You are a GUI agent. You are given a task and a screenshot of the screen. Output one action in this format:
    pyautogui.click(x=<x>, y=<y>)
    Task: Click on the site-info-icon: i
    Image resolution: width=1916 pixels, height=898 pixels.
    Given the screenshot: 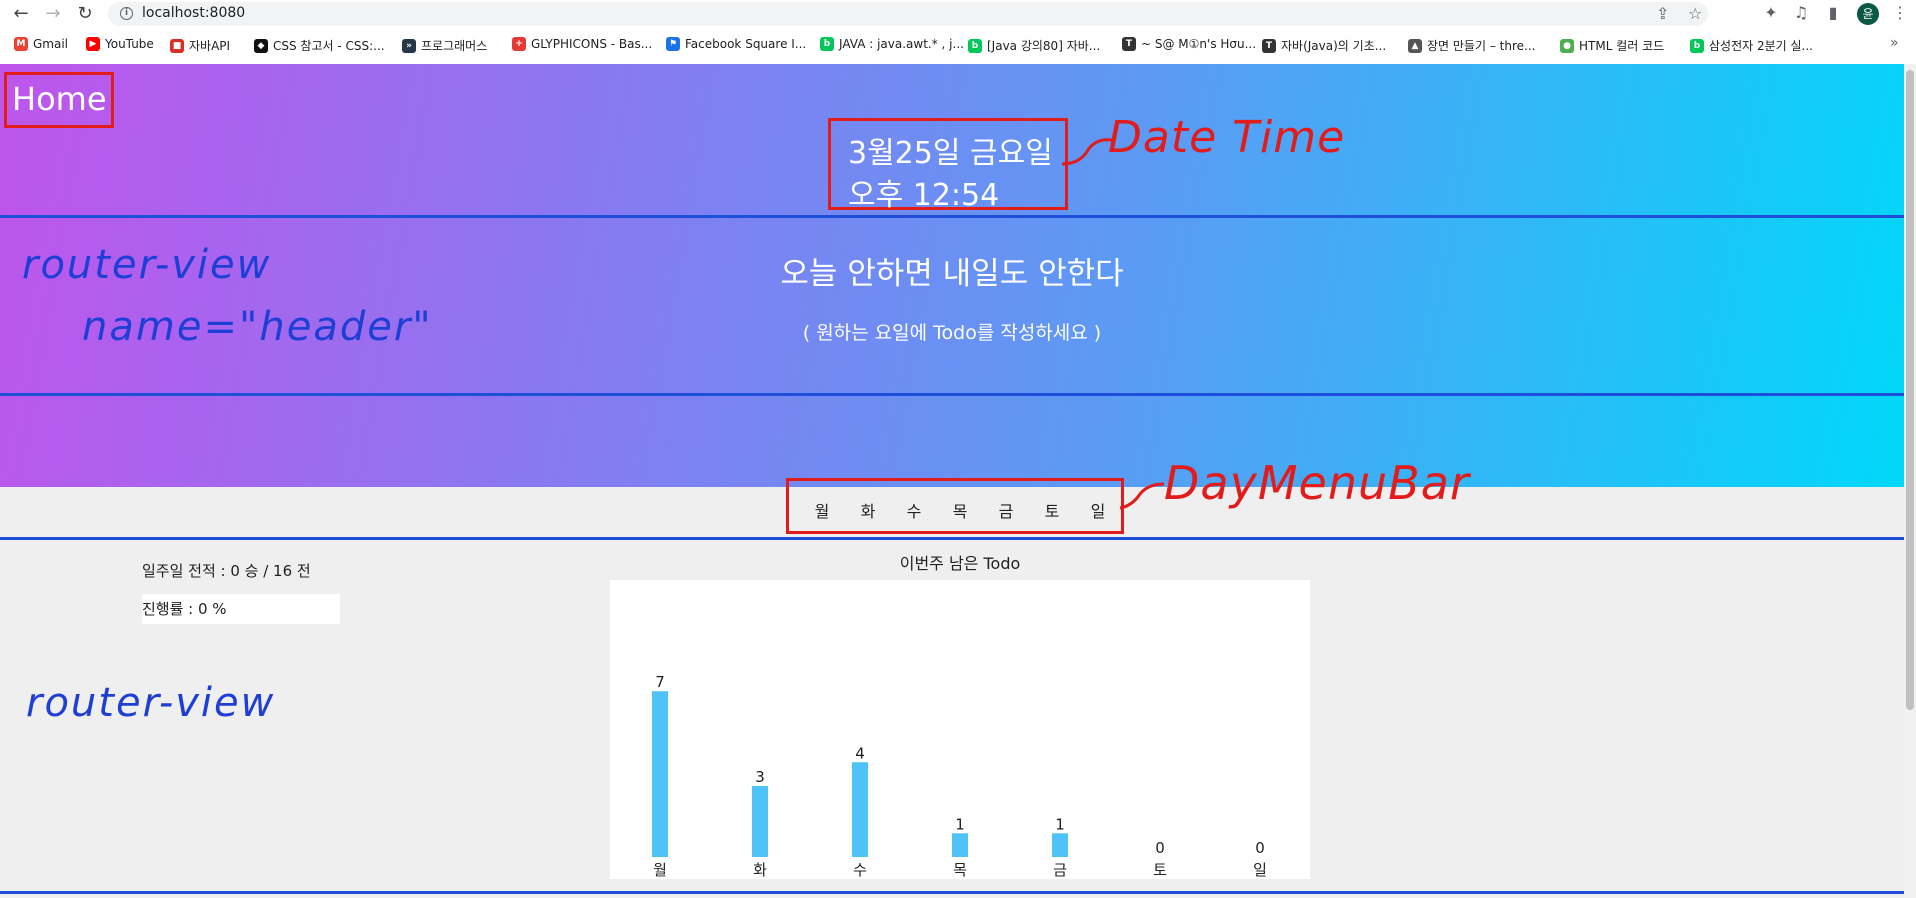 What is the action you would take?
    pyautogui.click(x=126, y=13)
    